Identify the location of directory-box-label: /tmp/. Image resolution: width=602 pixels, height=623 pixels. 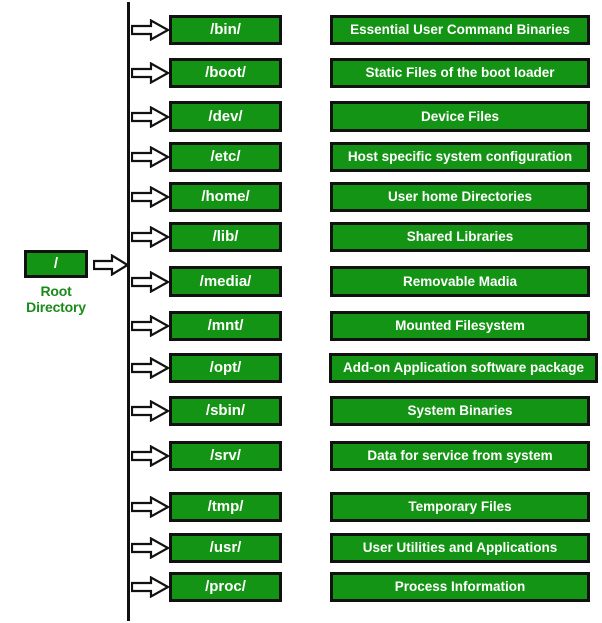
(225, 506).